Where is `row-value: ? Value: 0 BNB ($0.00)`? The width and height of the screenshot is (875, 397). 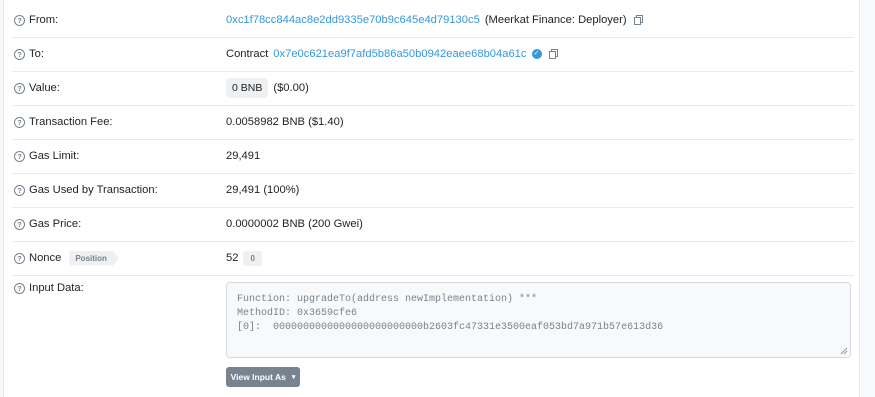
row-value: ? Value: 0 BNB ($0.00) is located at coordinates (433, 88).